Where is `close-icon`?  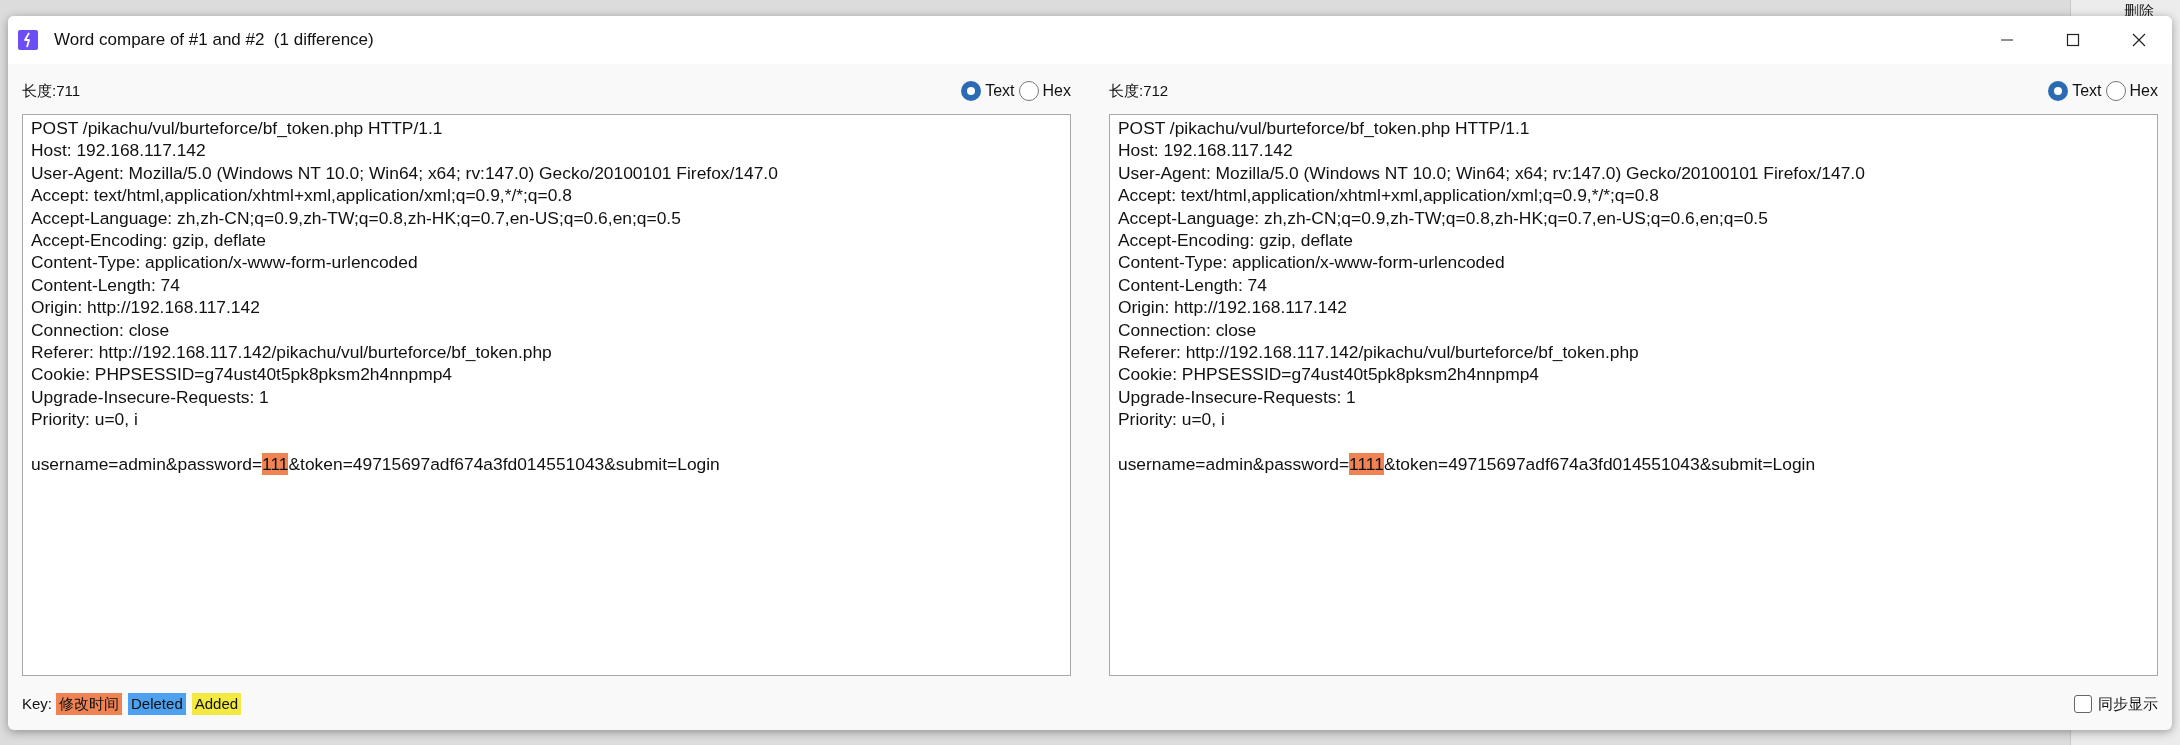
close-icon is located at coordinates (2139, 40).